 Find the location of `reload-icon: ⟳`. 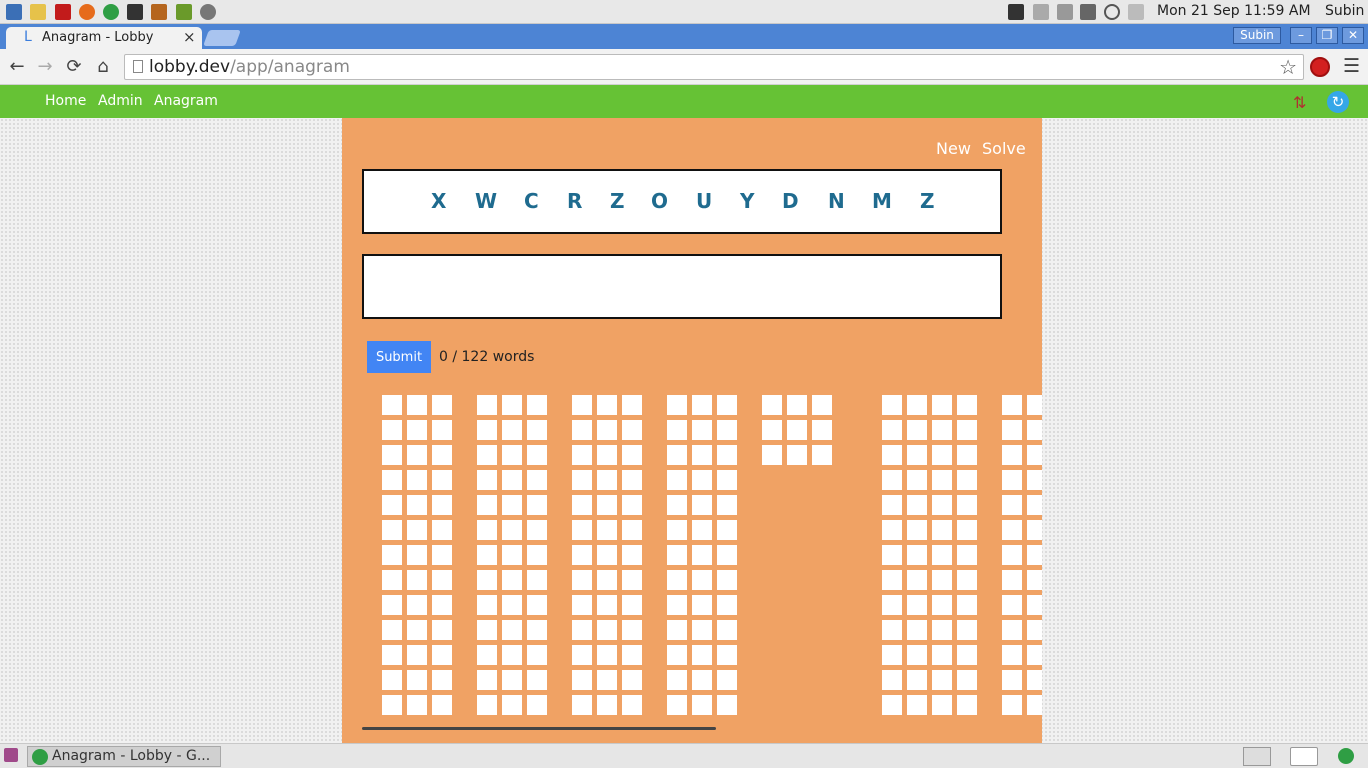

reload-icon: ⟳ is located at coordinates (74, 67).